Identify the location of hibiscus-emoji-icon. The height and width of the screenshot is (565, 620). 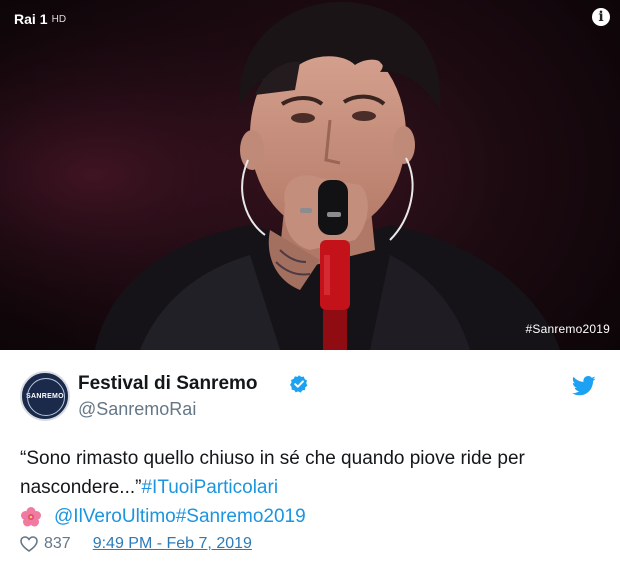
(31, 516).